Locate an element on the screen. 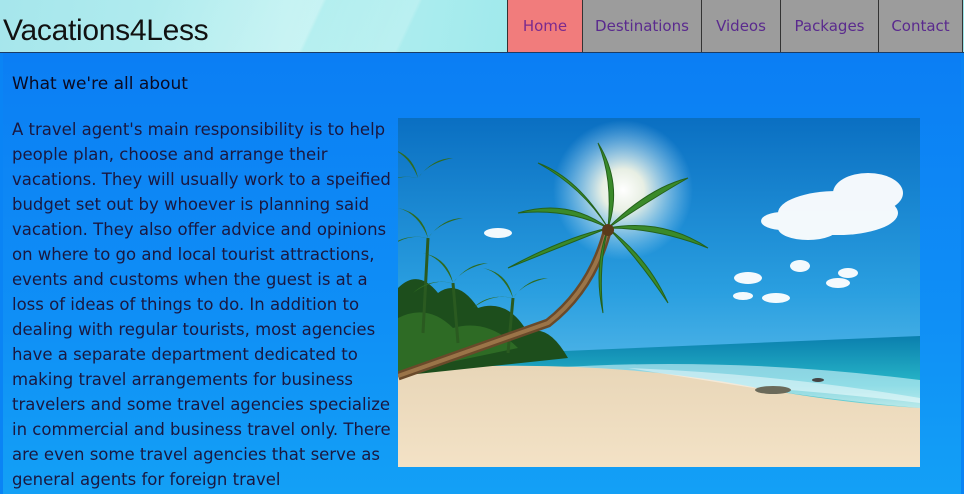 The width and height of the screenshot is (964, 494). section-heading: What we're all about is located at coordinates (100, 84).